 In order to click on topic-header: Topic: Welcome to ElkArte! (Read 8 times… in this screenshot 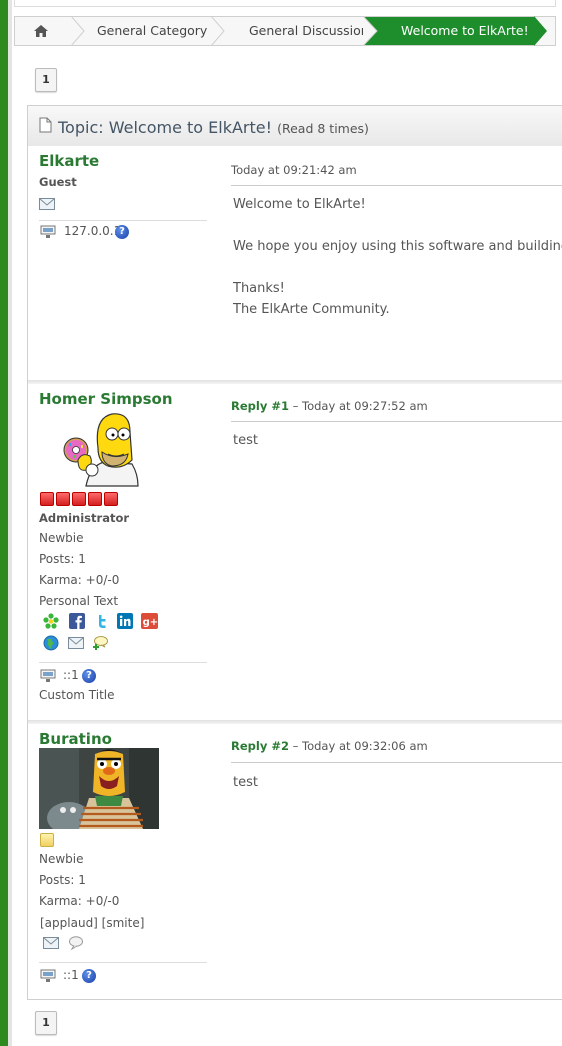, I will do `click(294, 126)`.